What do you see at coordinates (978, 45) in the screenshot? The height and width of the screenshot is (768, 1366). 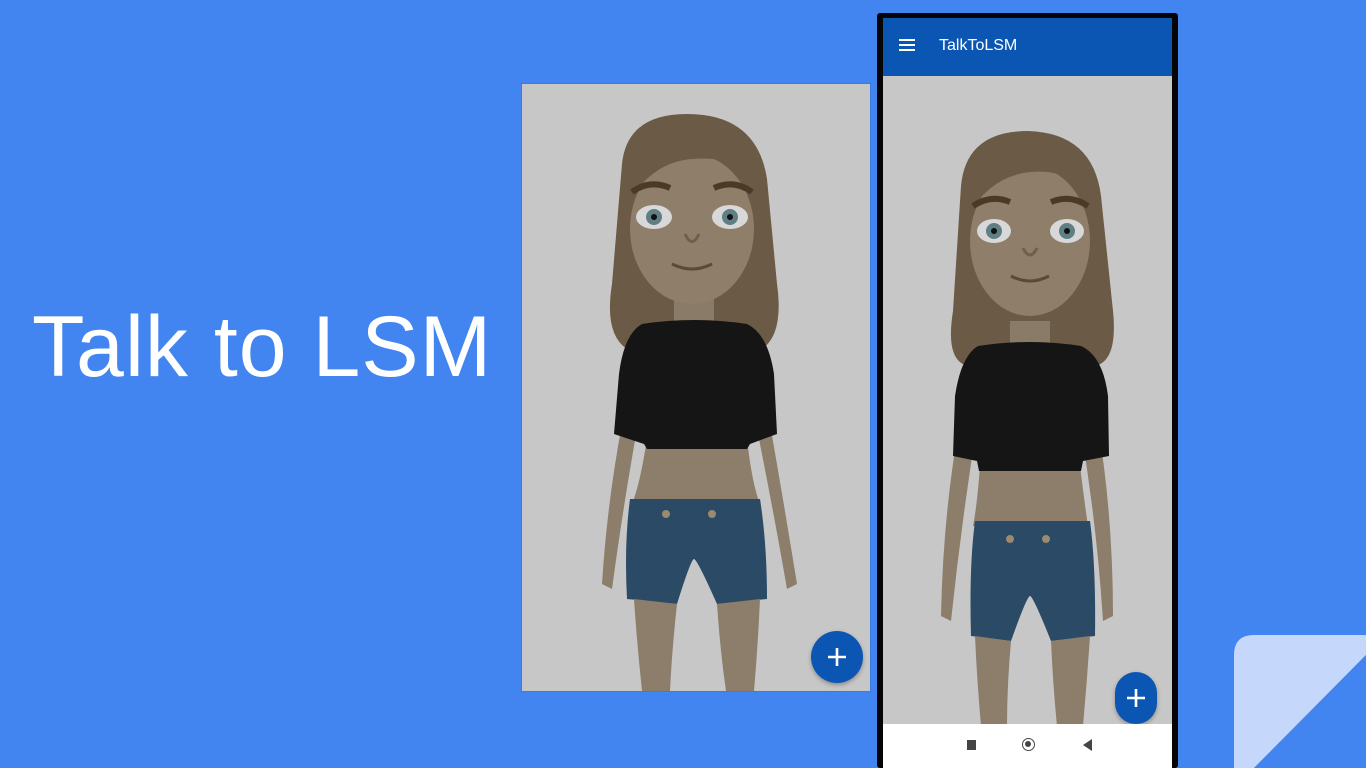 I see `app-title: TalkToLSM` at bounding box center [978, 45].